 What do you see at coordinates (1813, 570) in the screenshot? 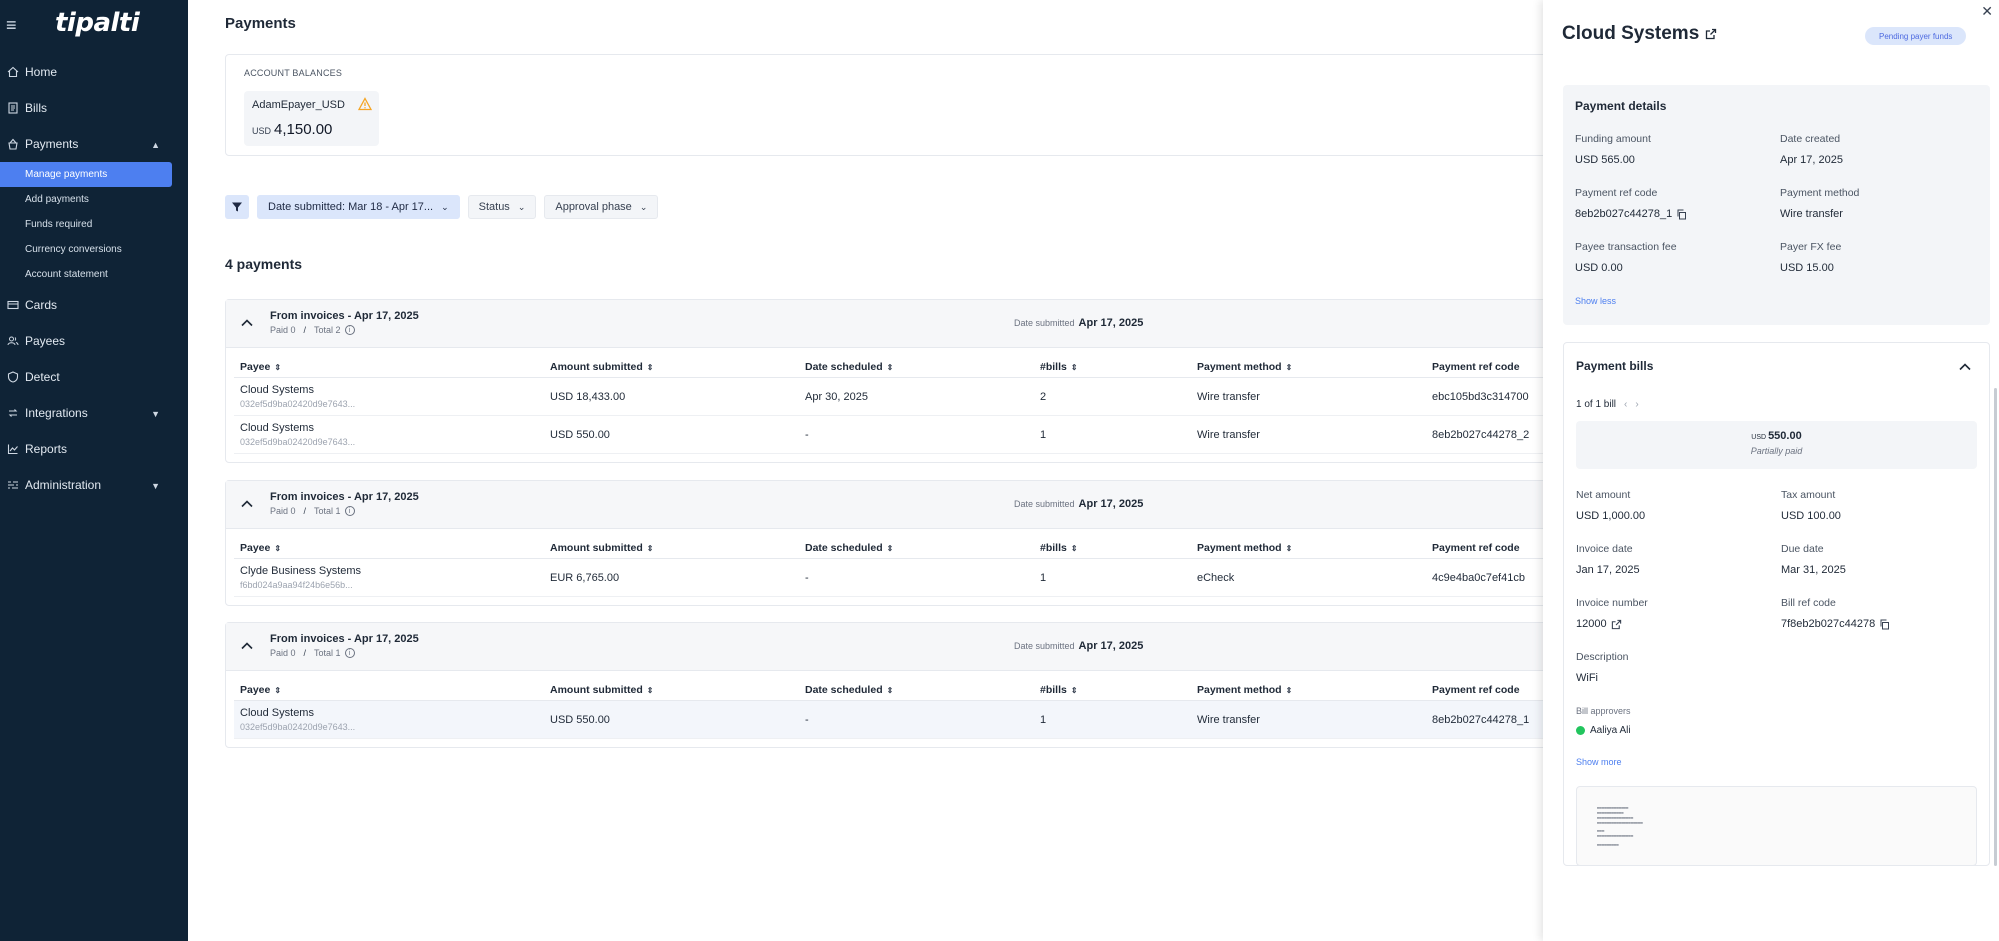
I see `field-value: Mar 31, 2025` at bounding box center [1813, 570].